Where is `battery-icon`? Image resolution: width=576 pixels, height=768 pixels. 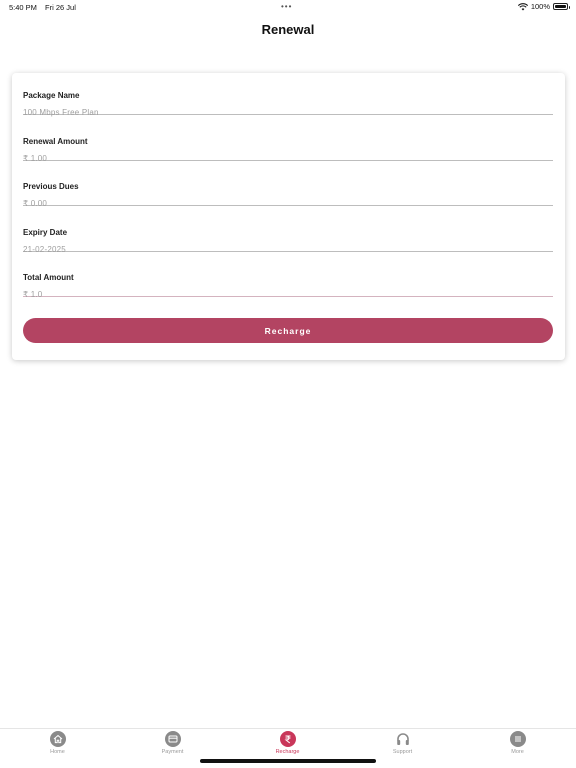
battery-icon is located at coordinates (561, 6).